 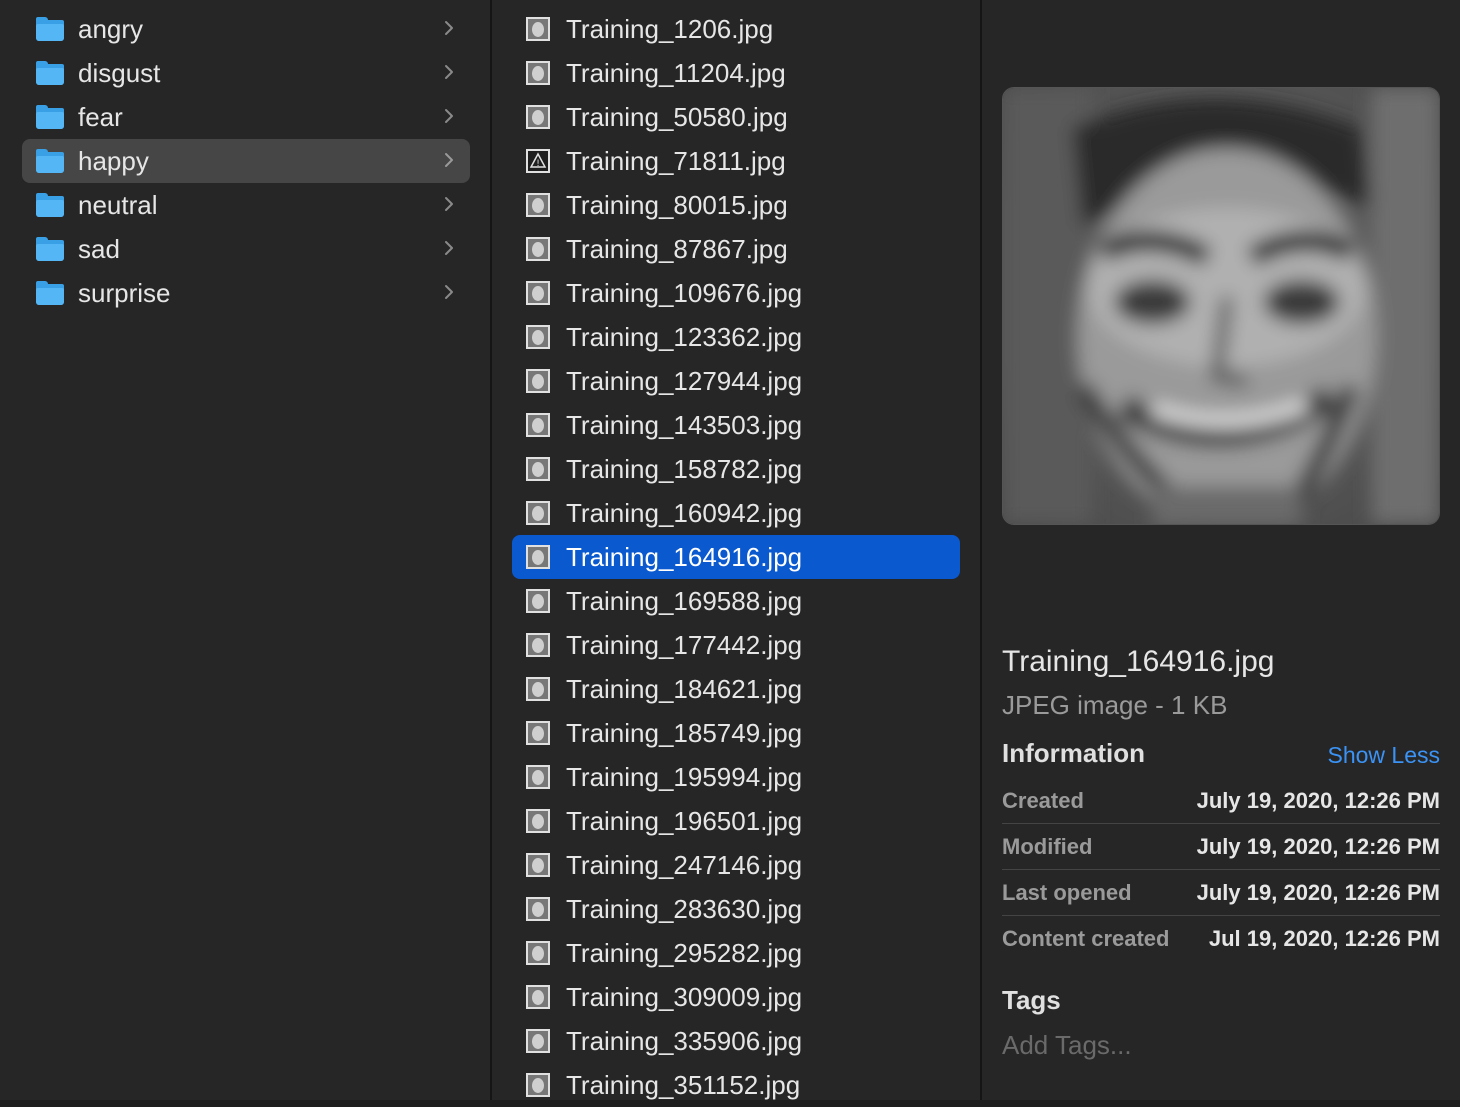 I want to click on tags-heading: Tags, so click(x=1031, y=1000).